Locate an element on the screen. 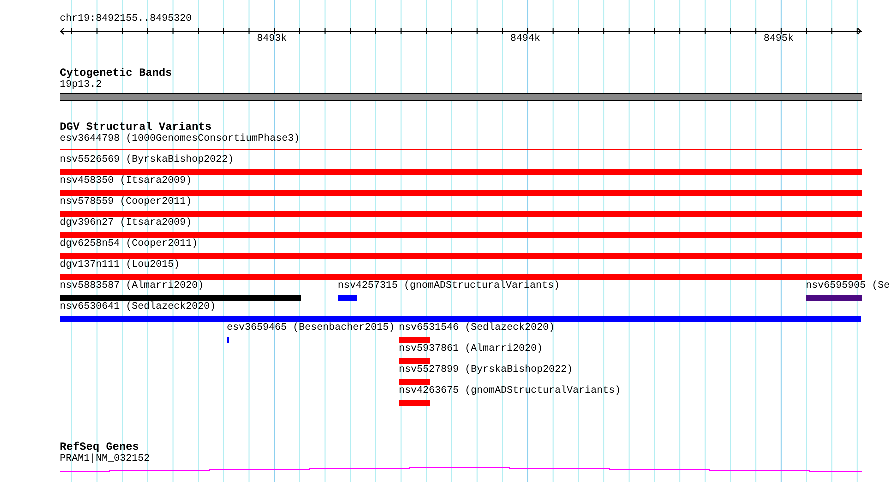 The height and width of the screenshot is (482, 890). variant-label: dgv396n27 (Itsara2009) is located at coordinates (127, 224).